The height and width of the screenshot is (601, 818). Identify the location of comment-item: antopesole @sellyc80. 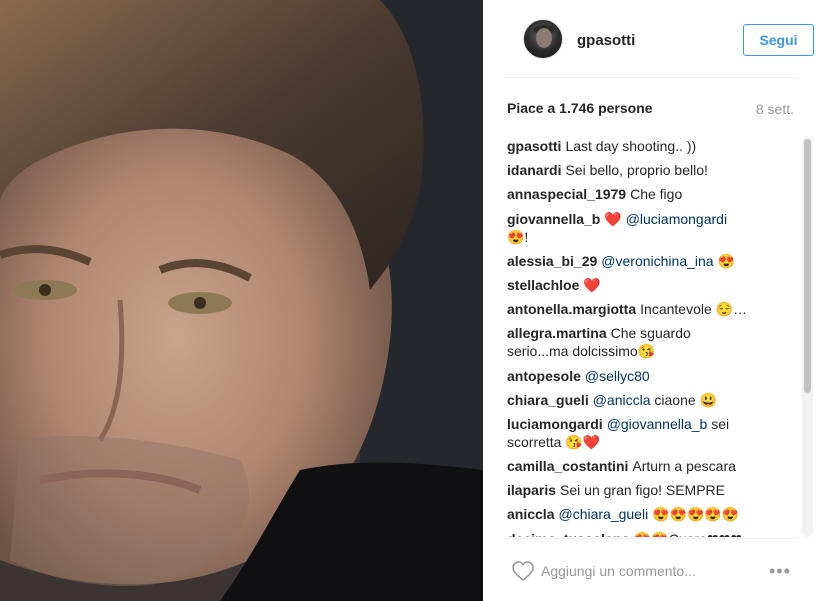
(629, 376).